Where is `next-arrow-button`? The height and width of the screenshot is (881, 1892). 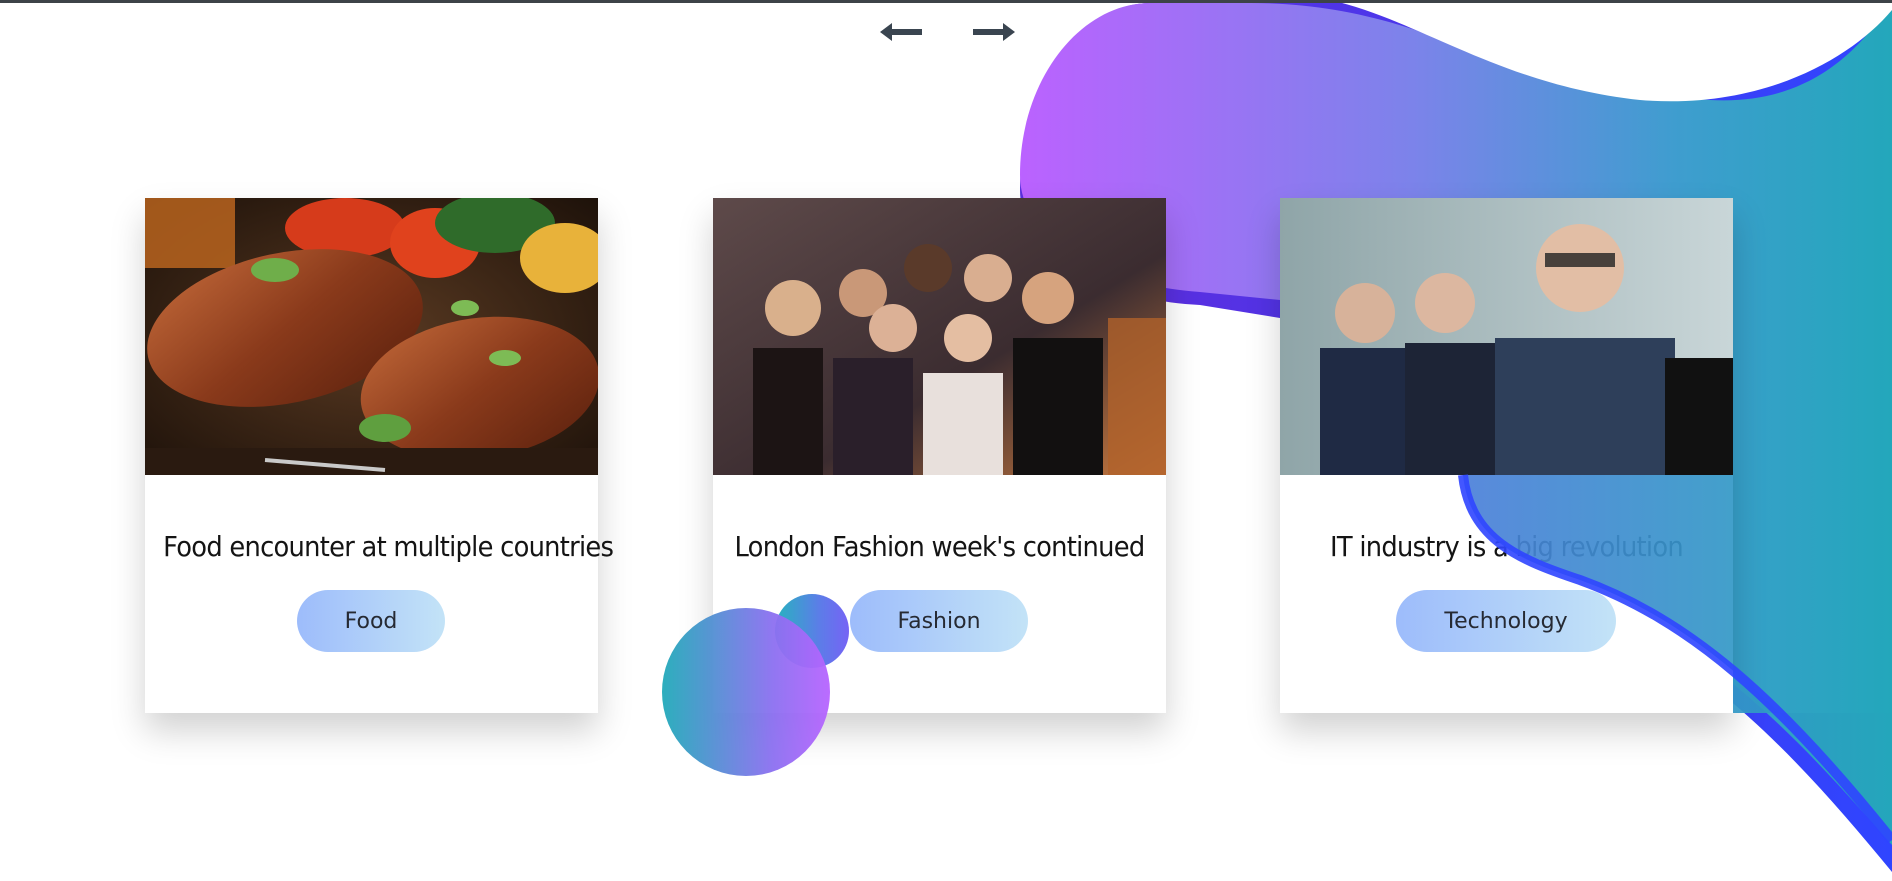 next-arrow-button is located at coordinates (994, 32).